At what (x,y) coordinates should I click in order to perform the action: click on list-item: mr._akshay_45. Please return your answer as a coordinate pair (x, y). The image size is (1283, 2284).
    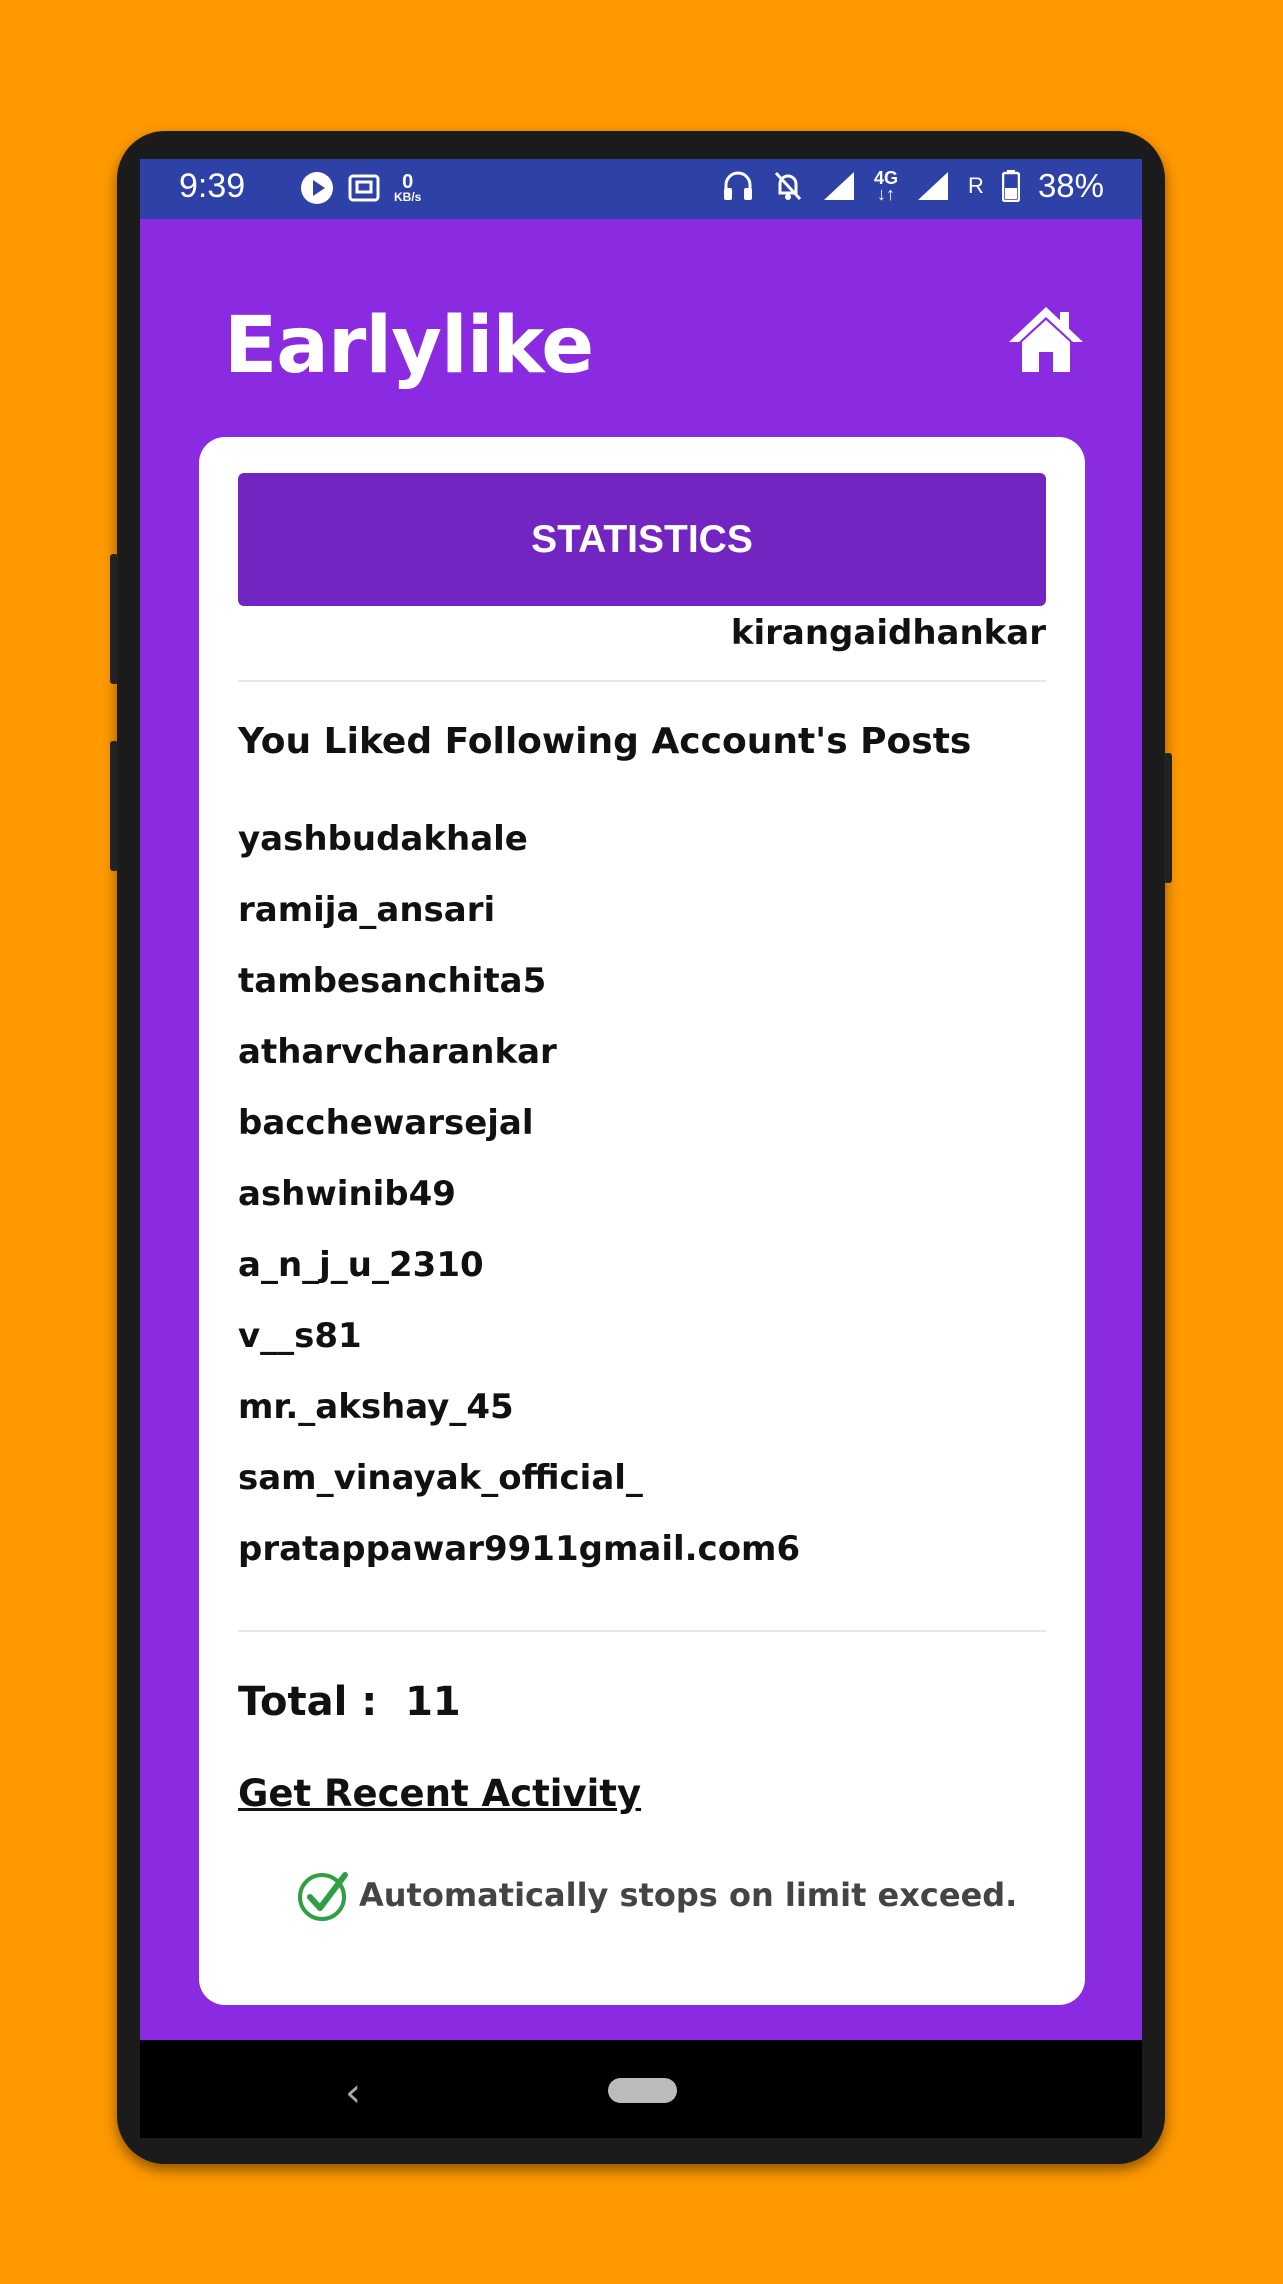
    Looking at the image, I should click on (376, 1407).